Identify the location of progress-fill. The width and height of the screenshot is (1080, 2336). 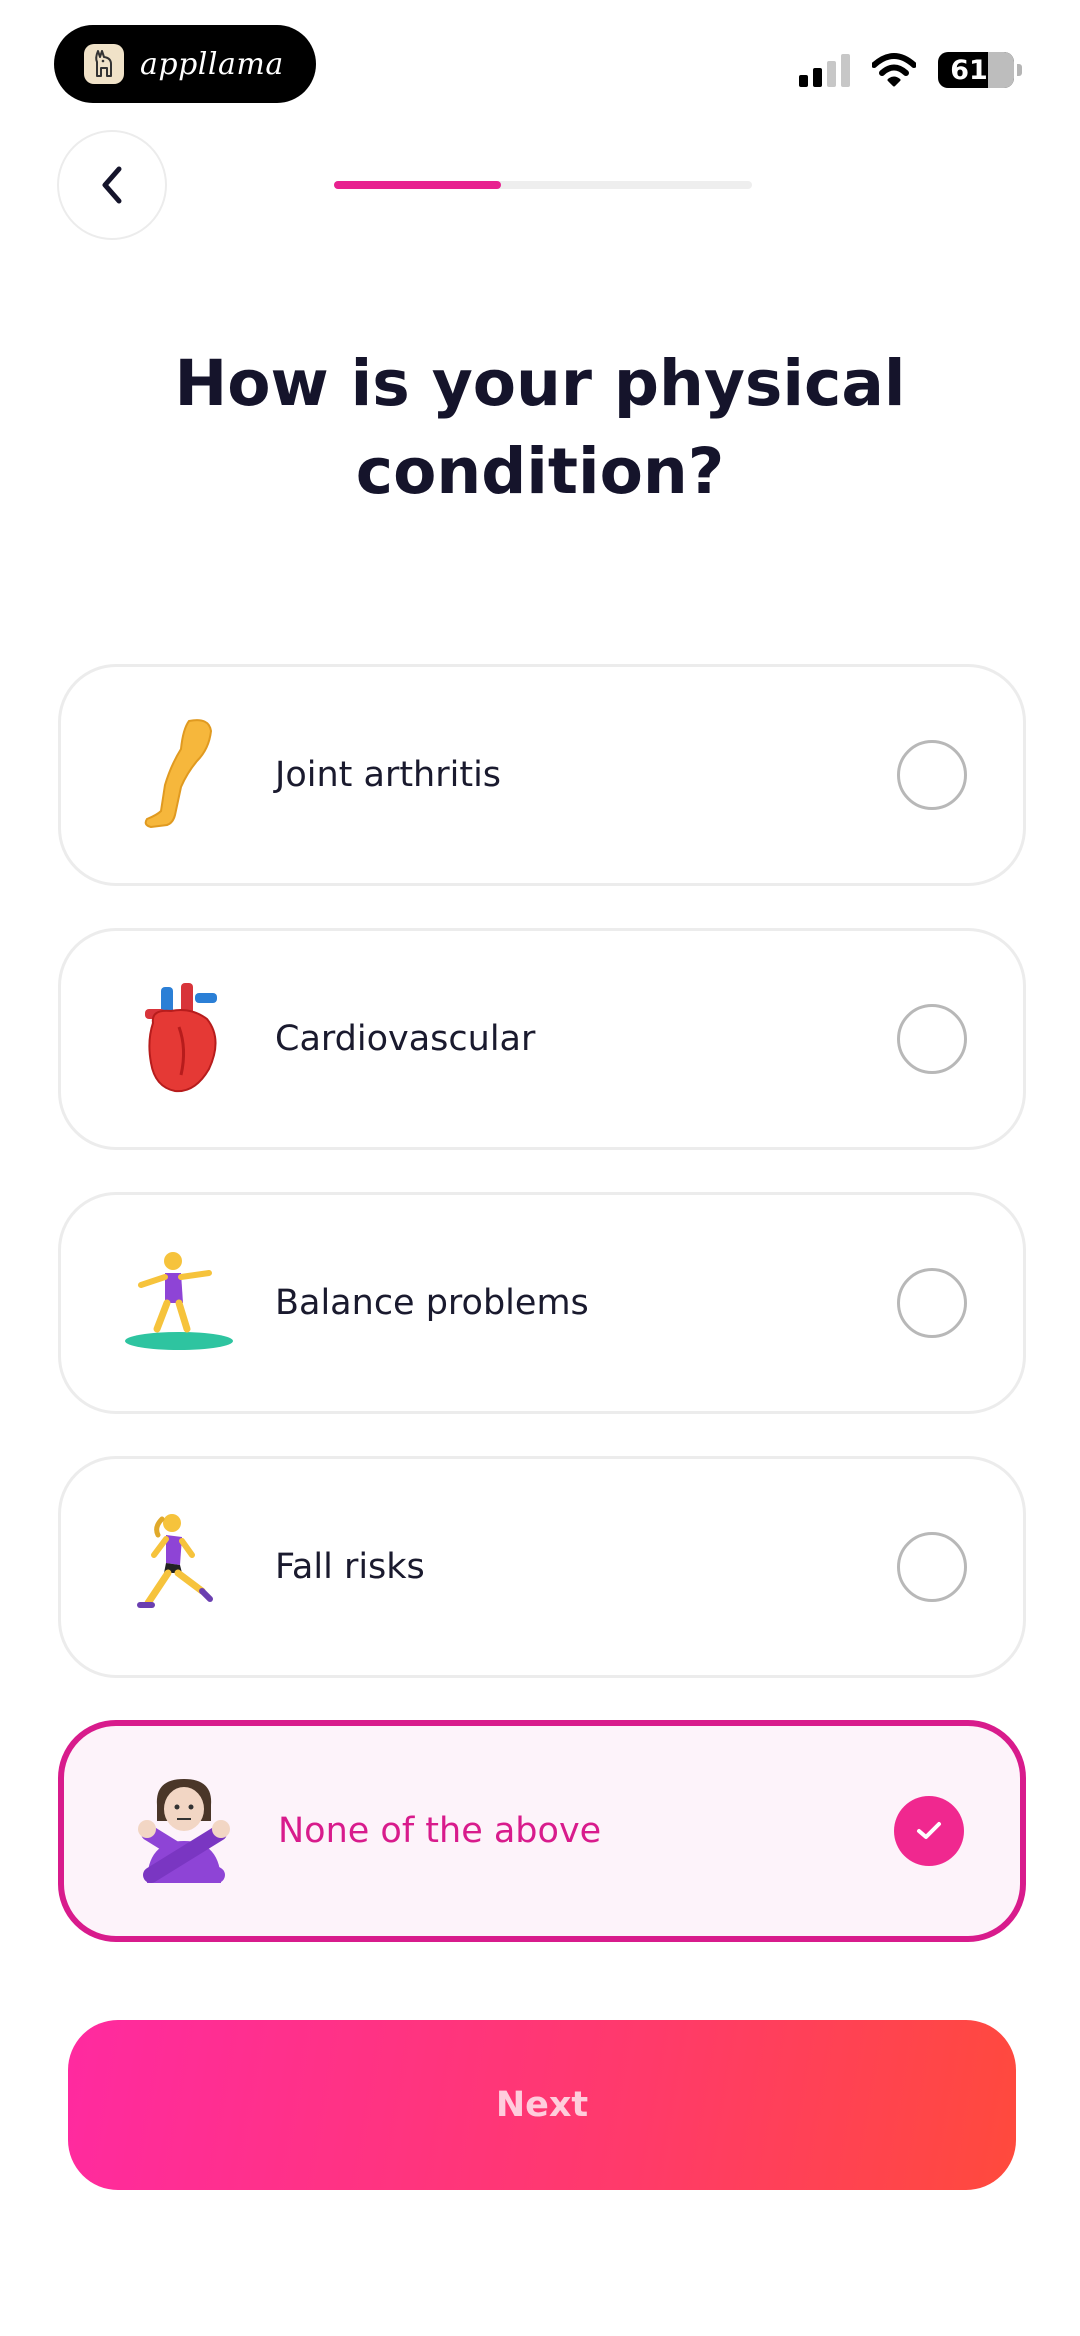
(418, 185).